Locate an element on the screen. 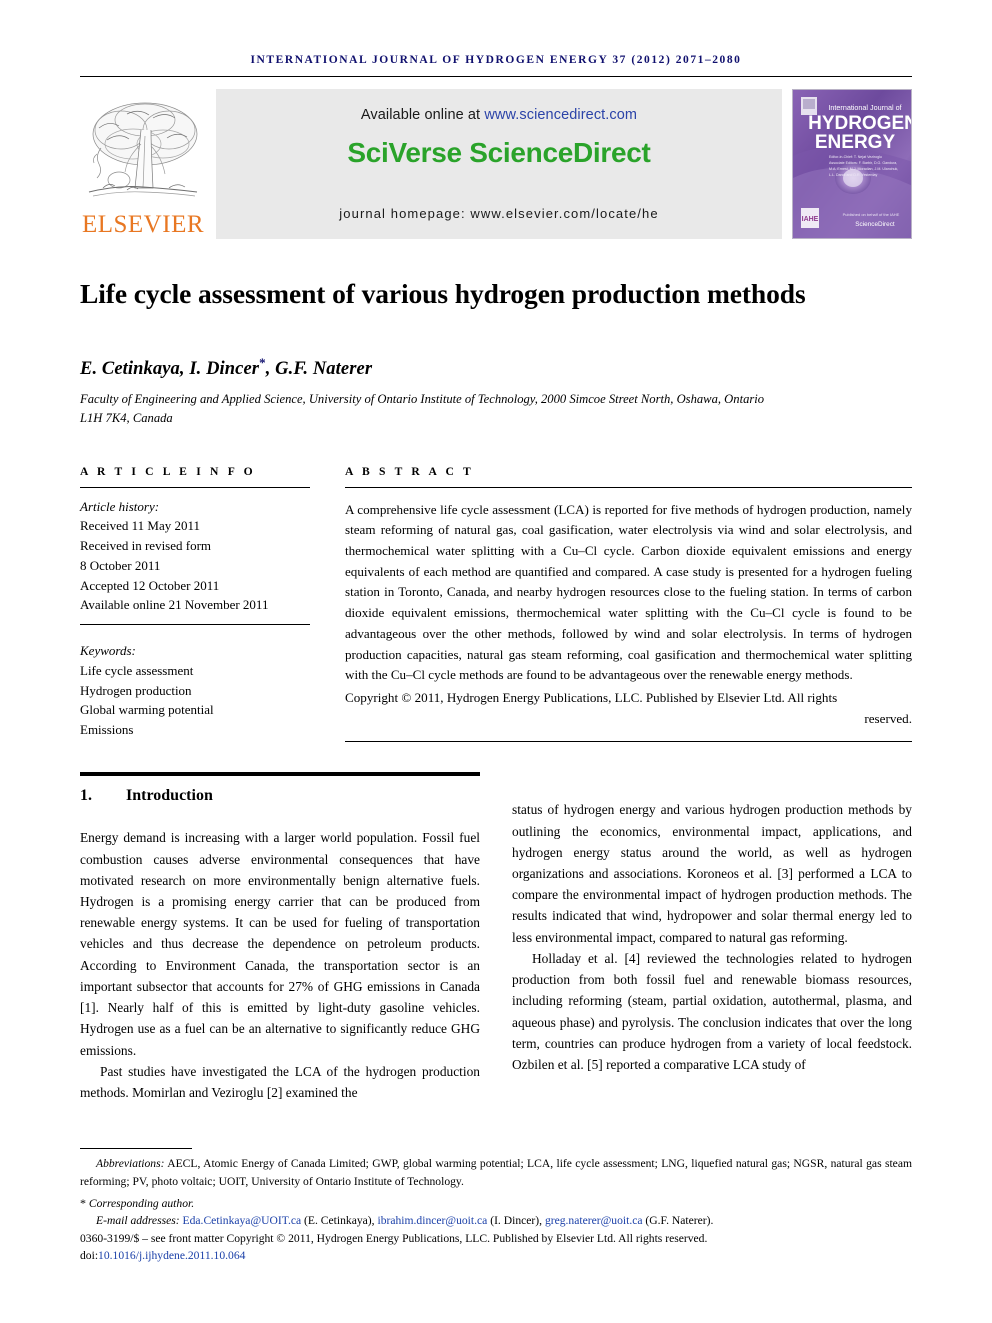 The width and height of the screenshot is (992, 1323). authors-primary: E. Cetinkaya, I. Dincer is located at coordinates (170, 368).